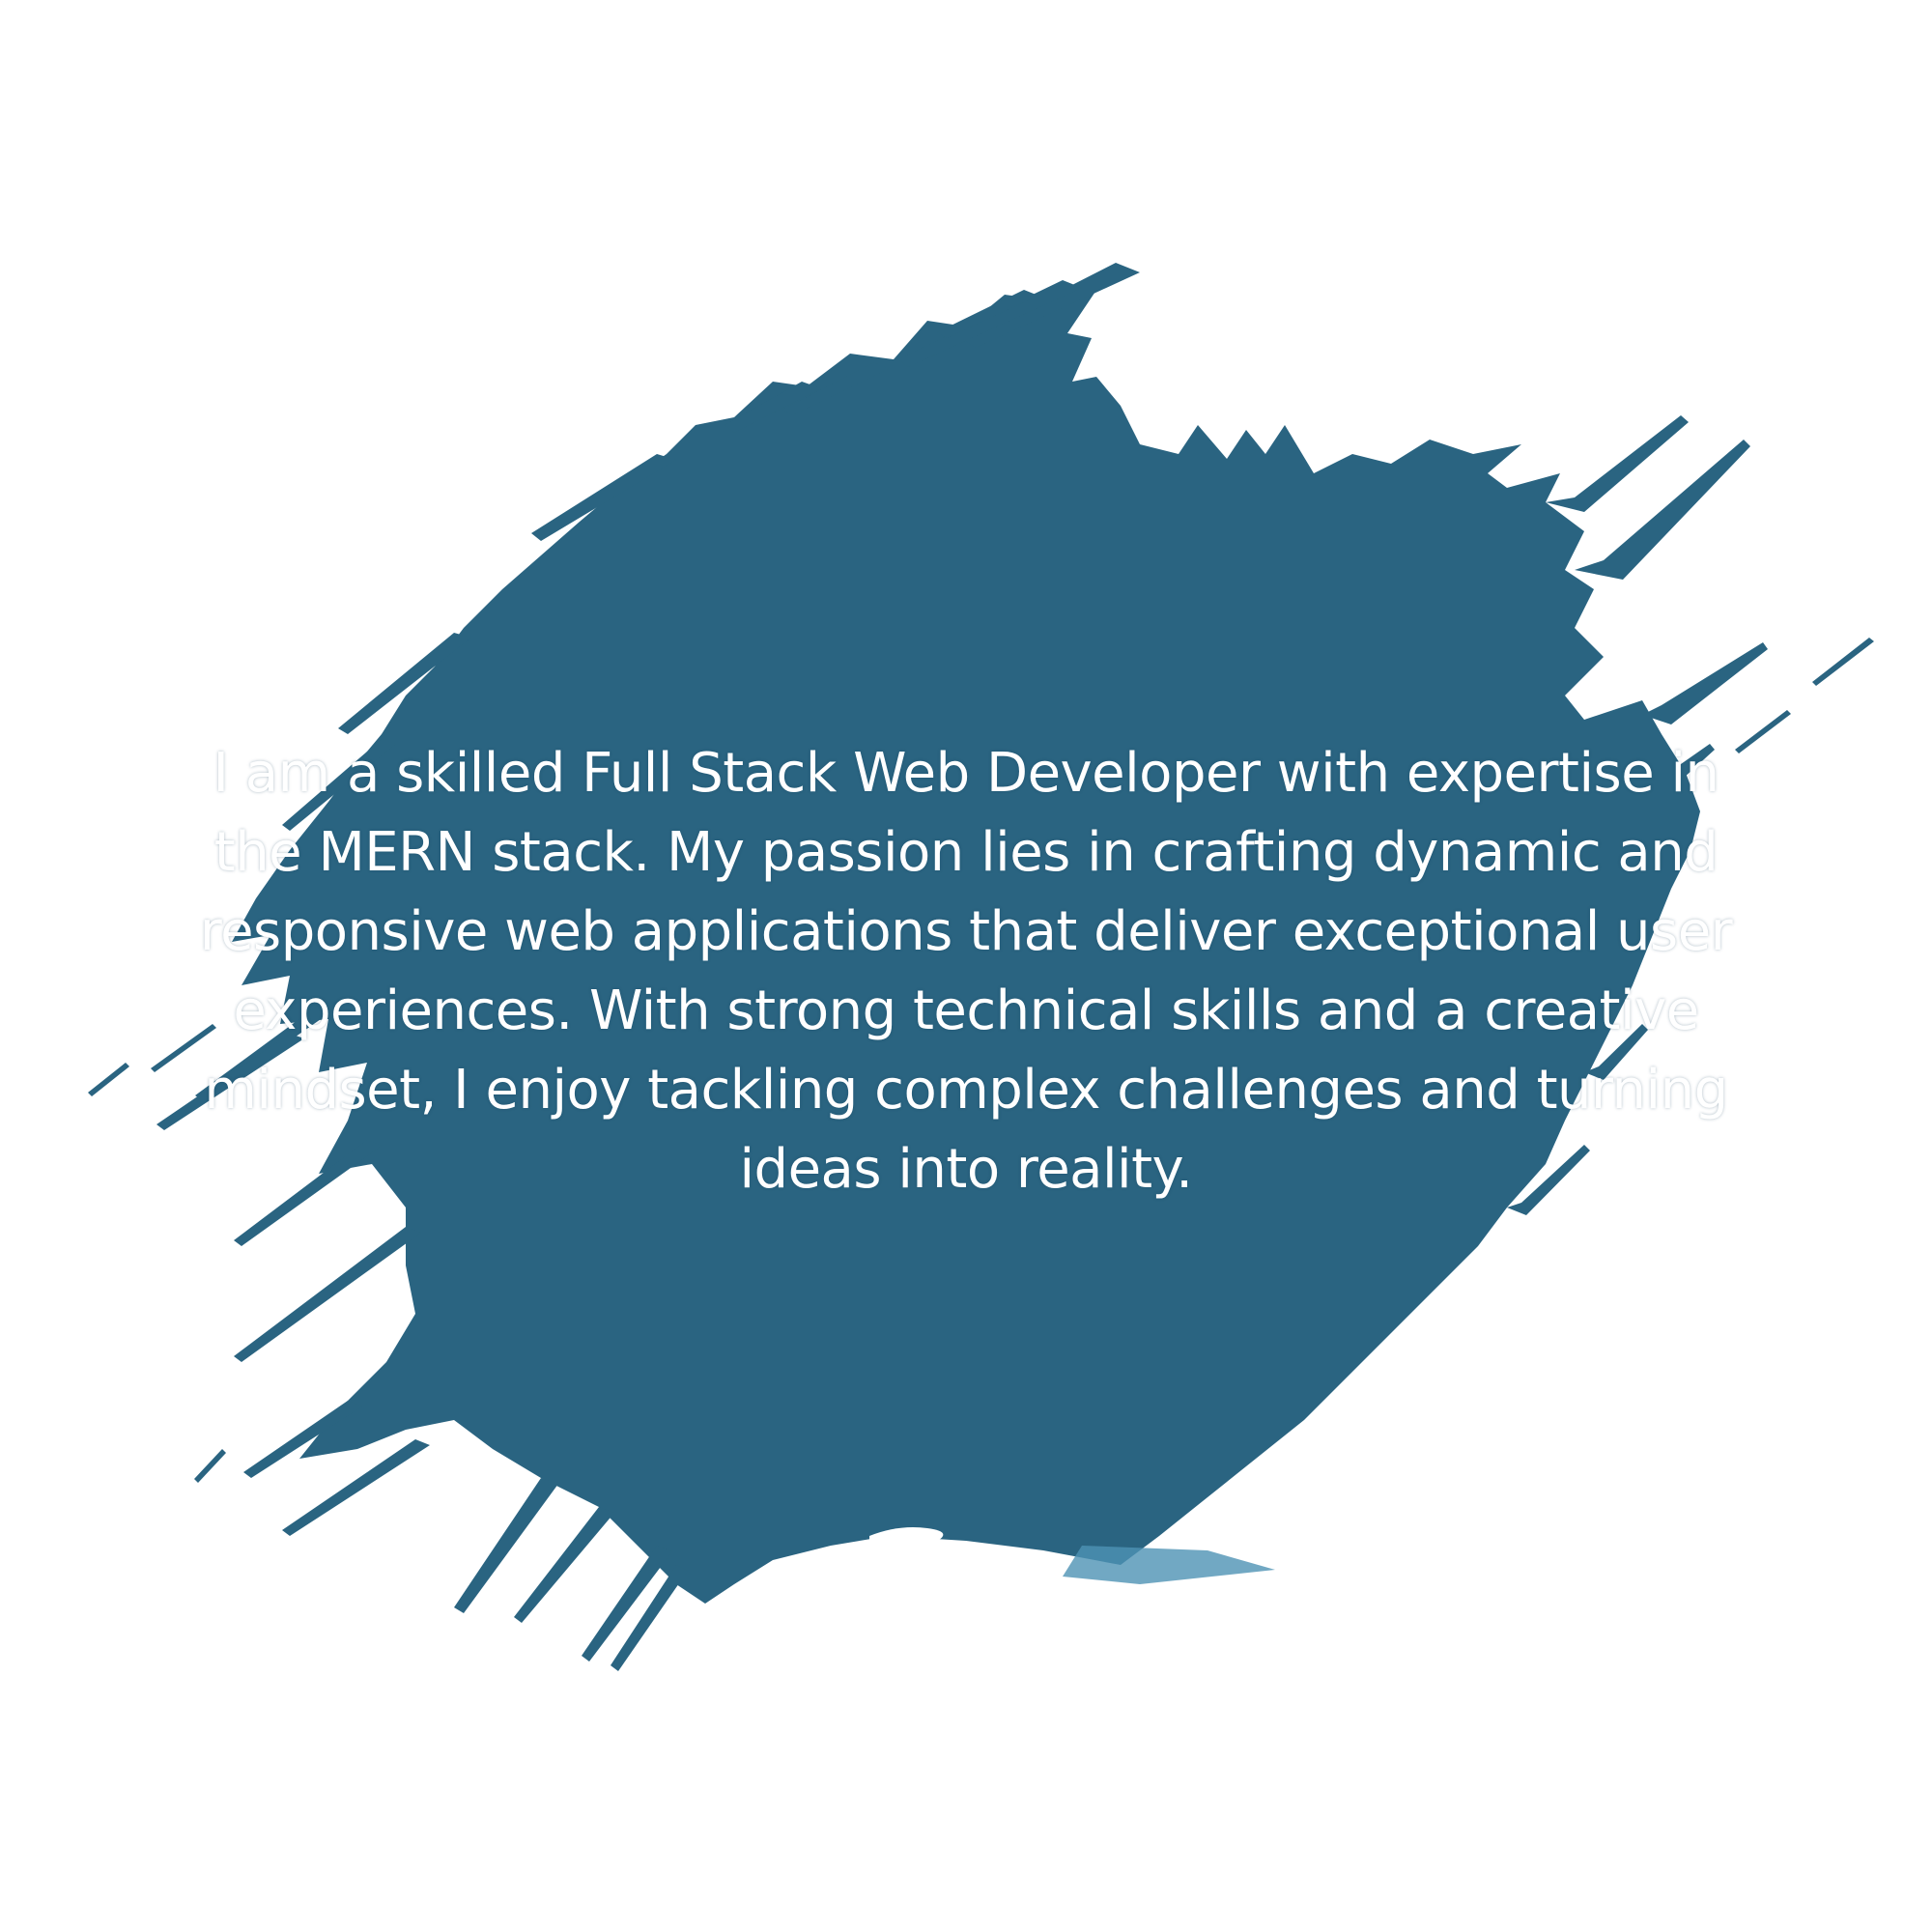 Image resolution: width=1932 pixels, height=1932 pixels. I want to click on splash-drag, so click(1169, 1565).